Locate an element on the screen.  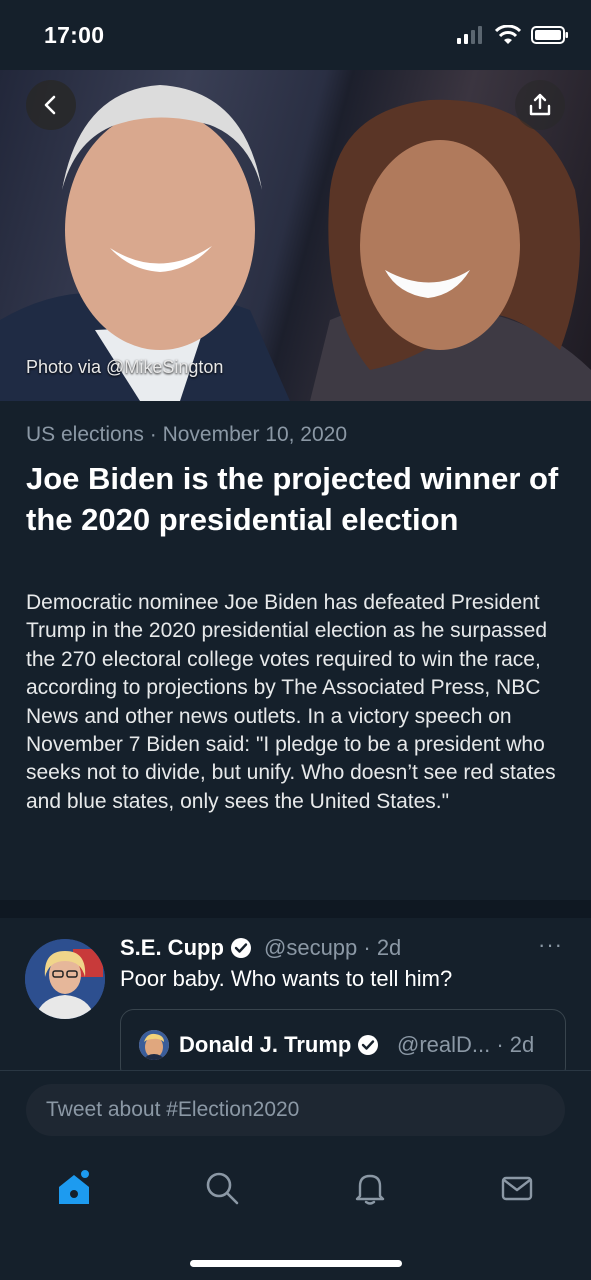
quote-avatar-image is located at coordinates (154, 1045).